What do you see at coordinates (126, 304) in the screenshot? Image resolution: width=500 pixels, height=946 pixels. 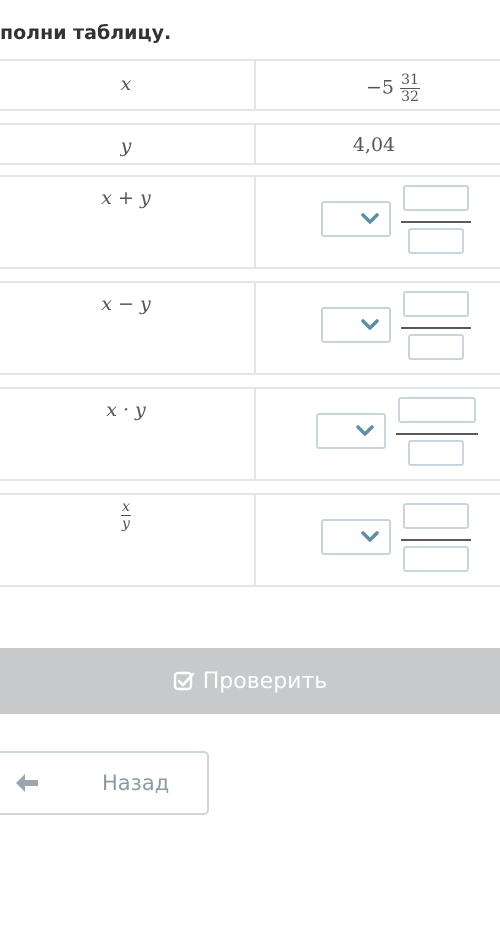 I see `row-label: x − y` at bounding box center [126, 304].